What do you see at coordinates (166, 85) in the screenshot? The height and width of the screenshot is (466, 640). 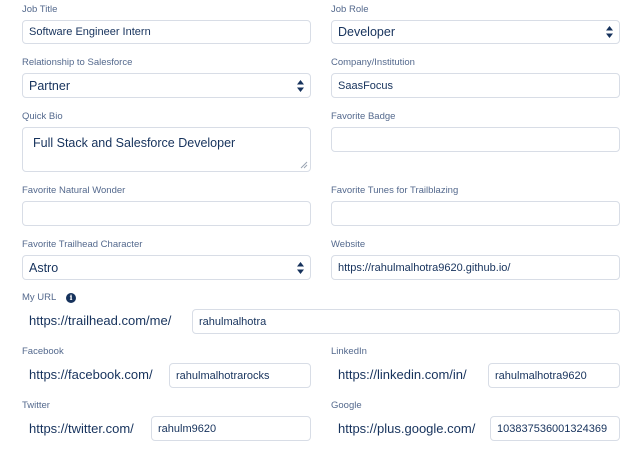 I see `relationship-select: Partner` at bounding box center [166, 85].